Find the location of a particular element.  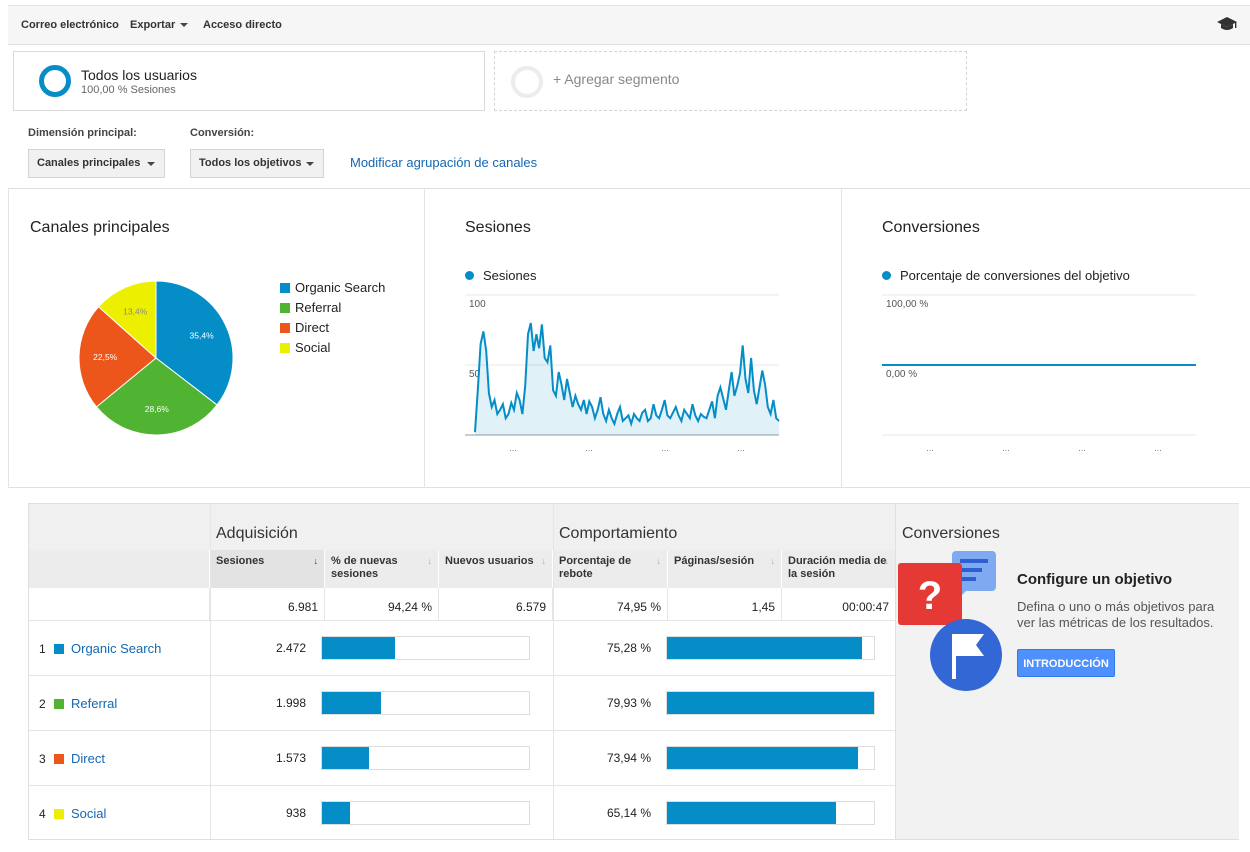

sessions-series-label: Sesiones is located at coordinates (500, 275).